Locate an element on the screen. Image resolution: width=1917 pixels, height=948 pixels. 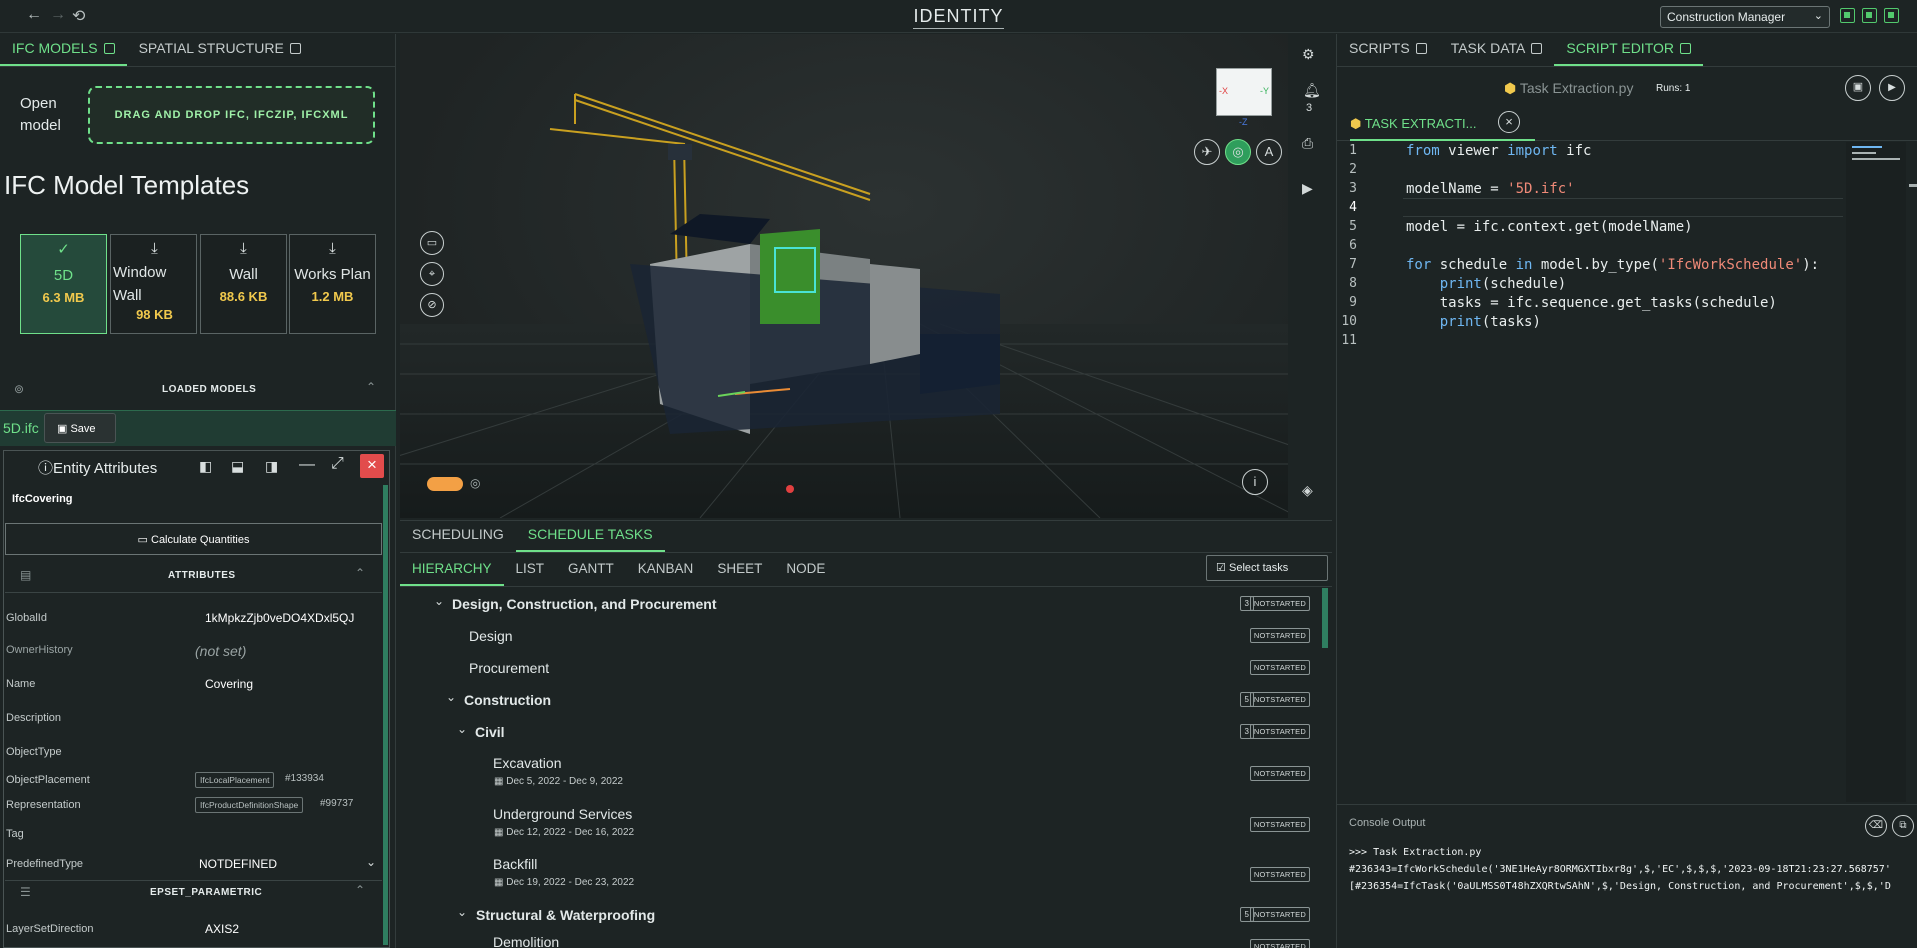
layout-center-icon is located at coordinates (1869, 15).